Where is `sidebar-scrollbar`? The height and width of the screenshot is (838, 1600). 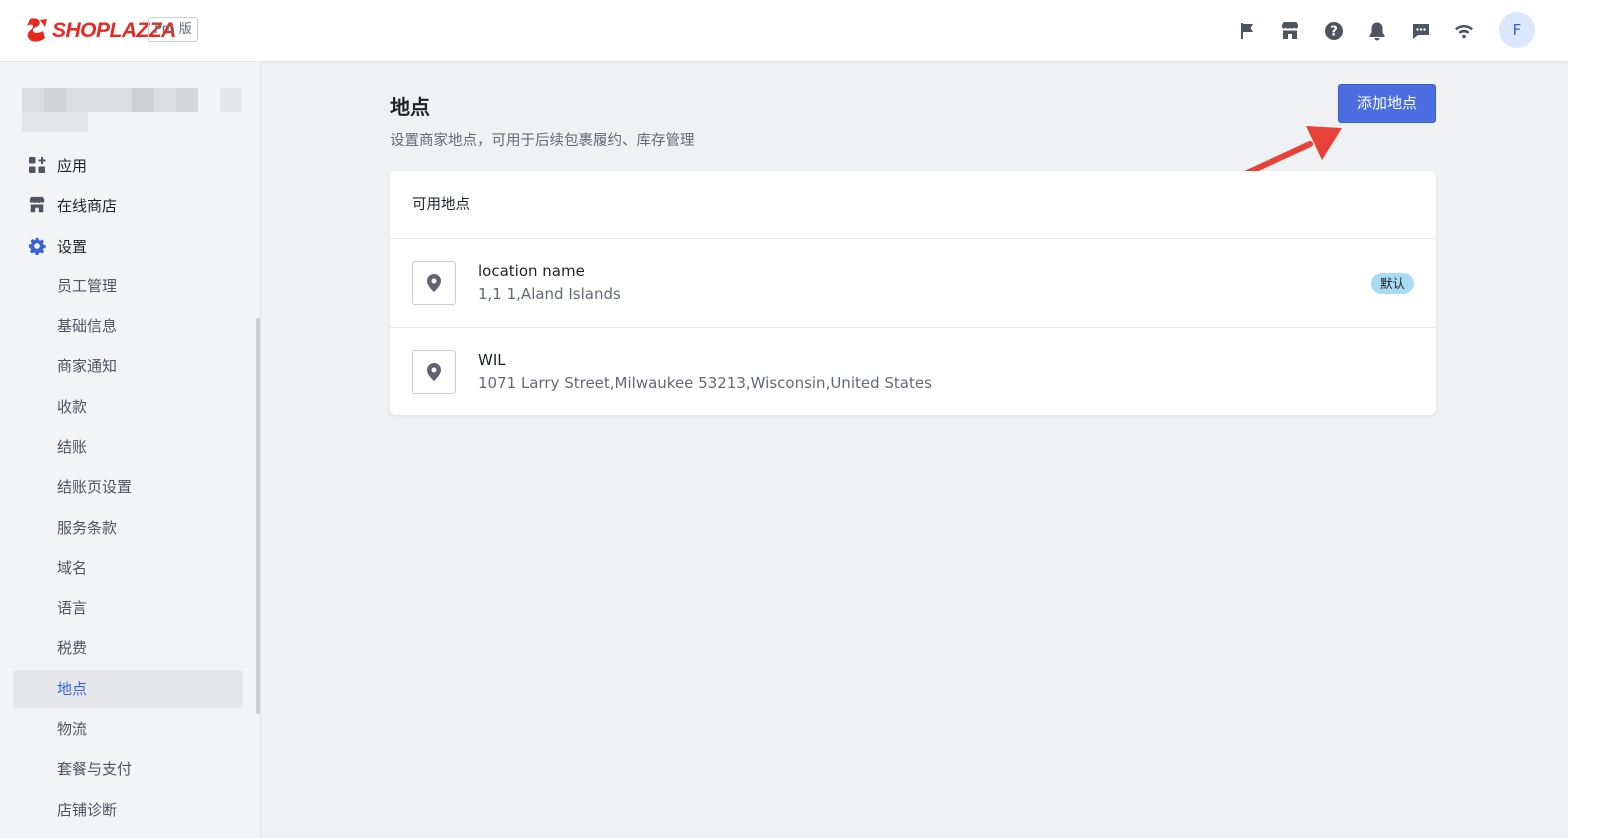 sidebar-scrollbar is located at coordinates (258, 516).